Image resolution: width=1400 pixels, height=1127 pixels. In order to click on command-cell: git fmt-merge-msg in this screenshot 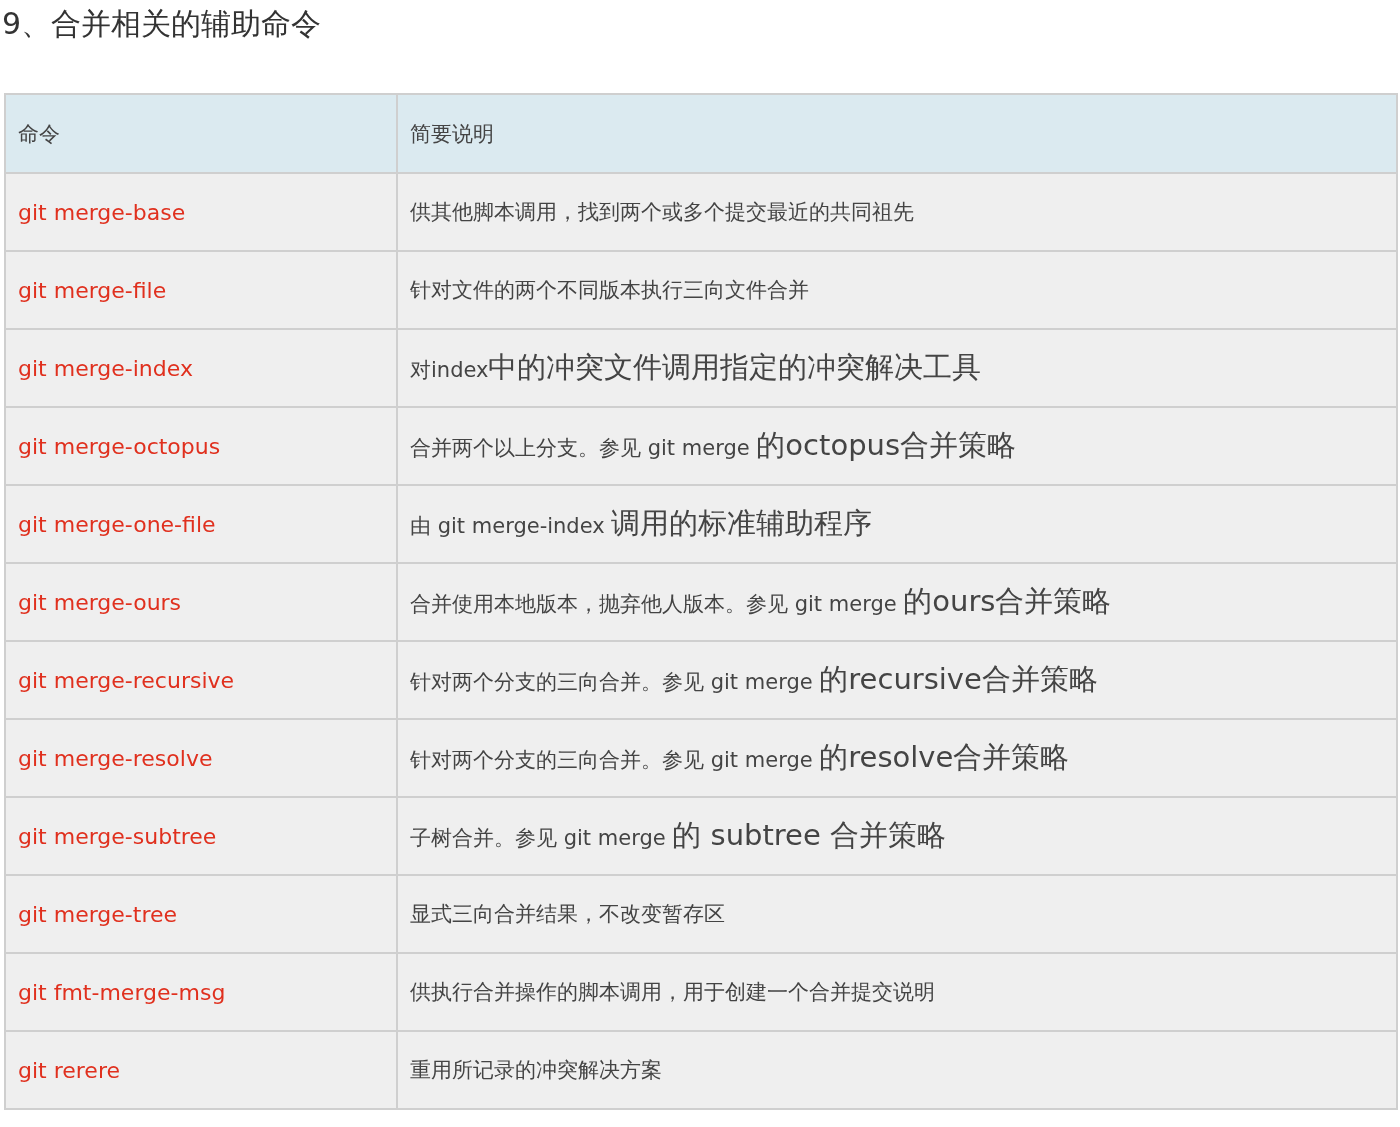, I will do `click(201, 992)`.